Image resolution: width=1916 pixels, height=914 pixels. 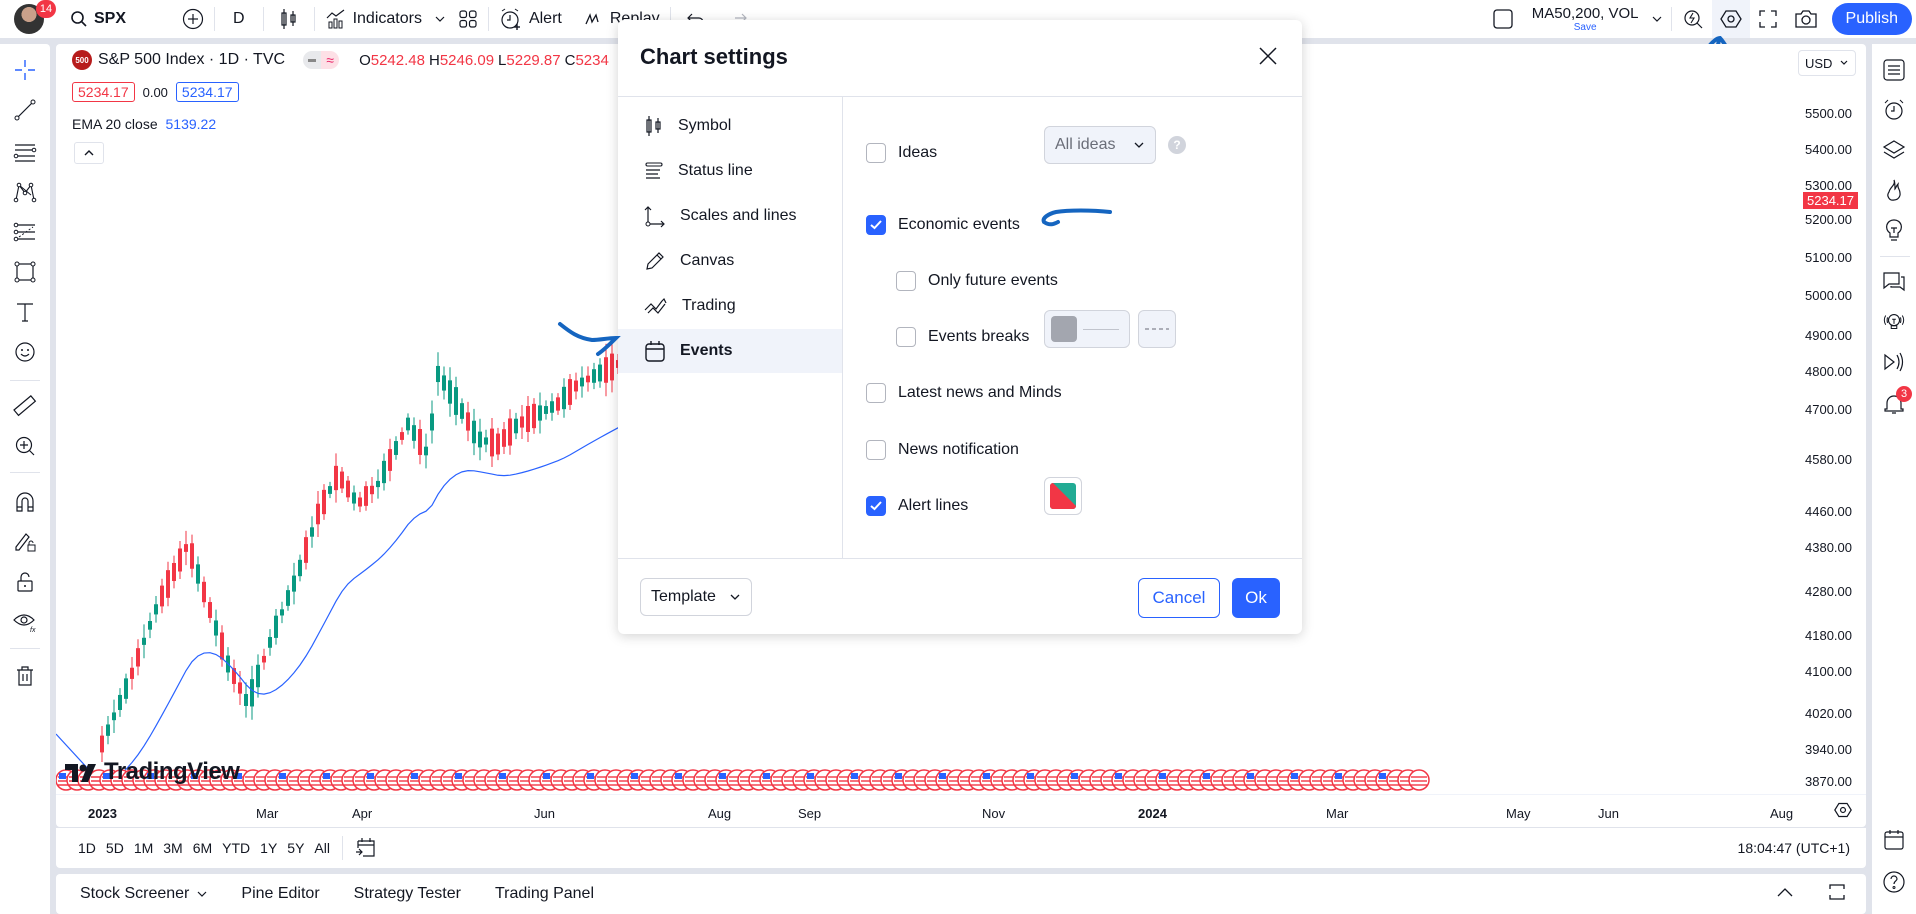 I want to click on range-button-6m: 6M, so click(x=202, y=848).